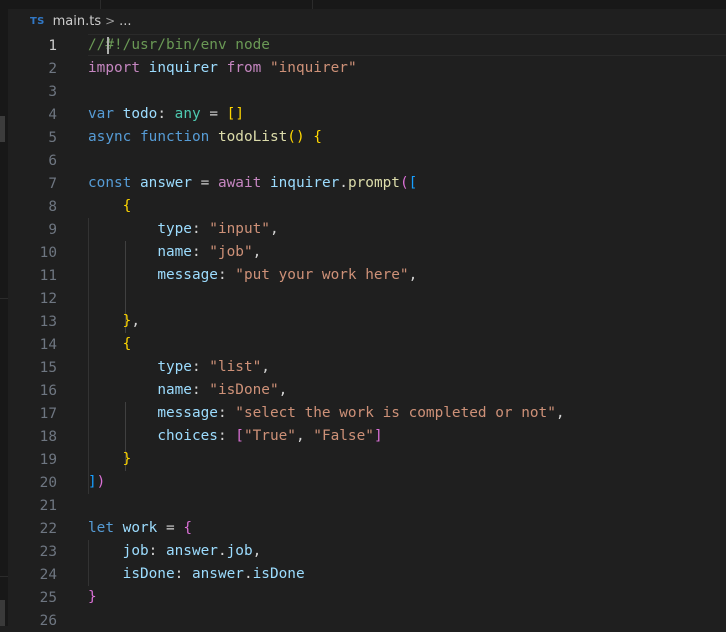 The image size is (726, 632). Describe the element at coordinates (175, 551) in the screenshot. I see `code-text: job: answer.job,` at that location.